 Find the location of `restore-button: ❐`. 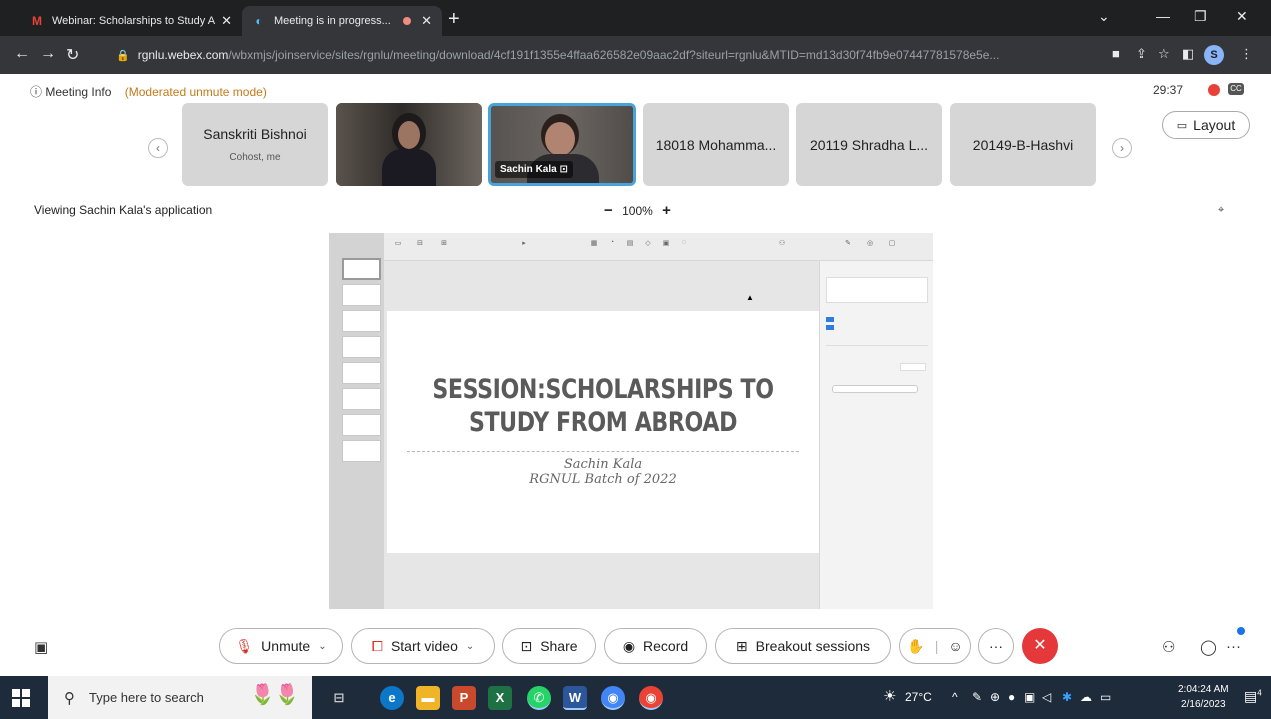

restore-button: ❐ is located at coordinates (1200, 16).